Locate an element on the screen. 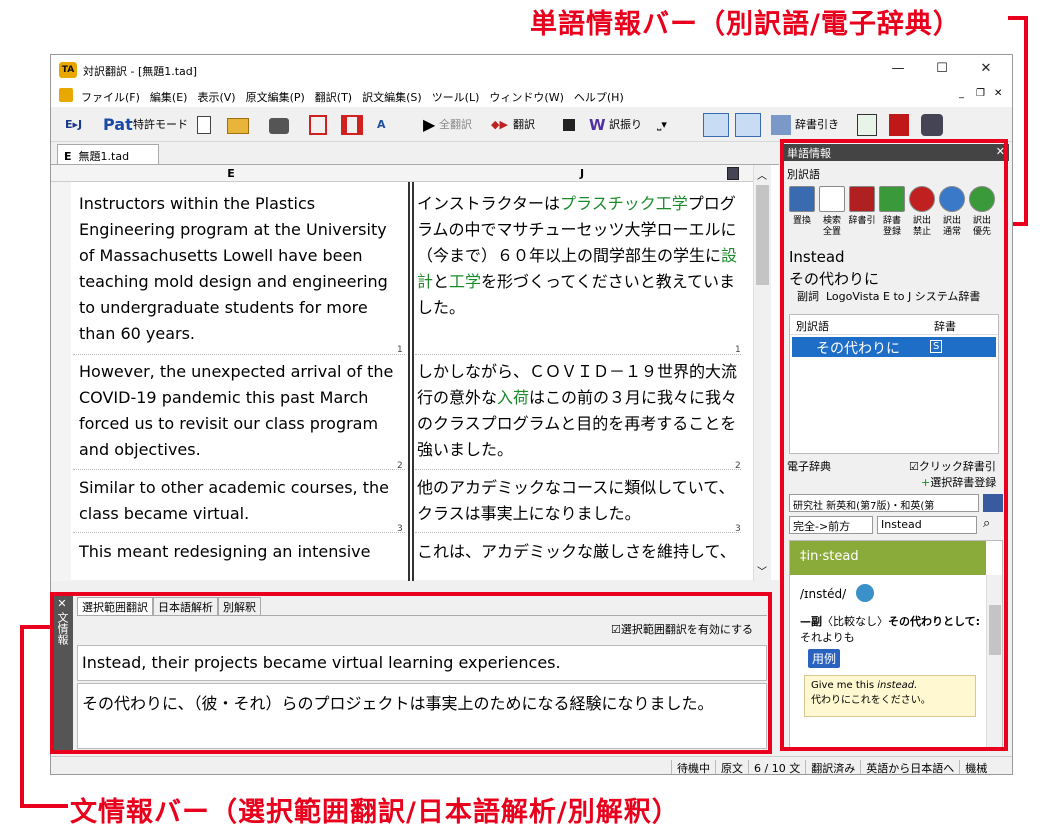 Image resolution: width=1062 pixels, height=835 pixels. status-item: 待機中 is located at coordinates (693, 767).